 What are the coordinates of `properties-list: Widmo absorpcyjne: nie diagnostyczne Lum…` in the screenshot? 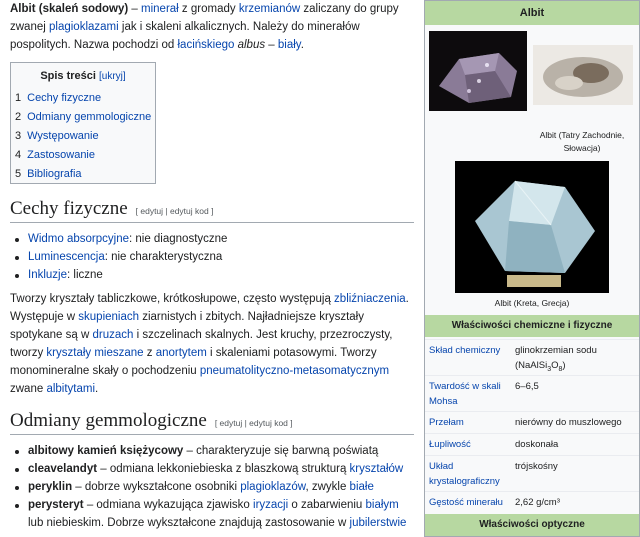 It's located at (208, 257).